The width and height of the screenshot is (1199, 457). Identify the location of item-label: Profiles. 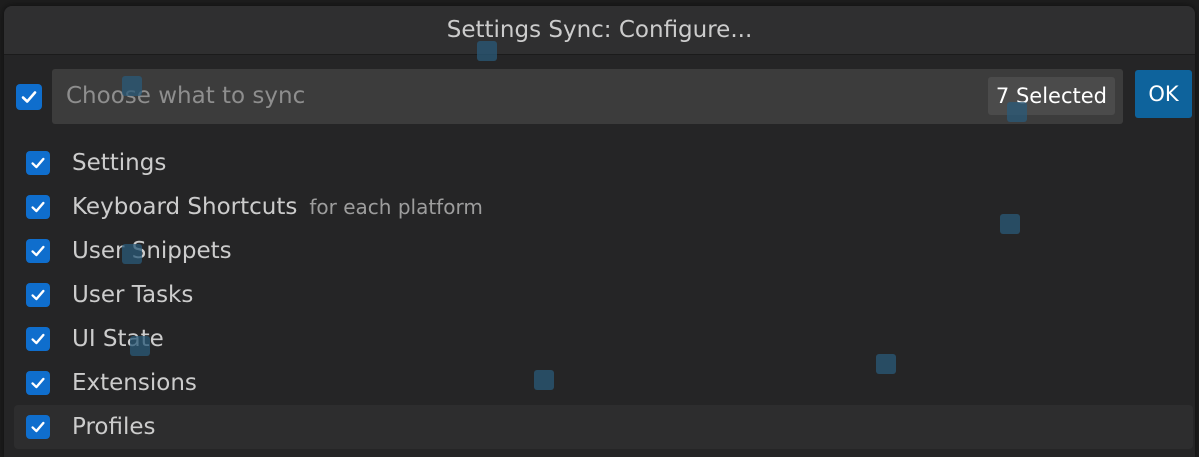
(114, 427).